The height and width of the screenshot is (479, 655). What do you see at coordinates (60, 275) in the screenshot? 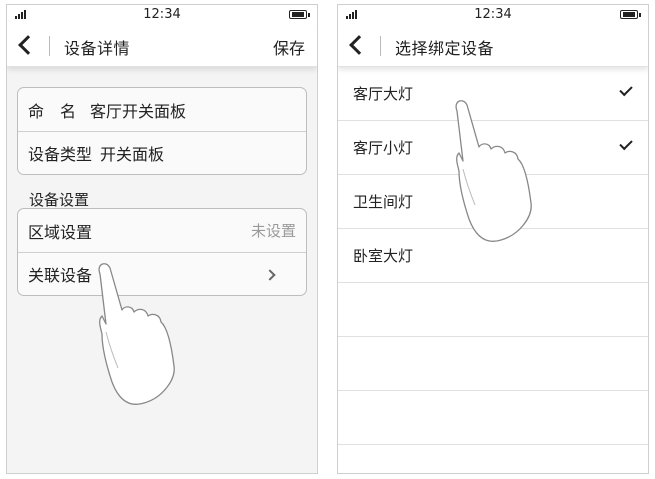
I see `linked-devices-label: 关联设备` at bounding box center [60, 275].